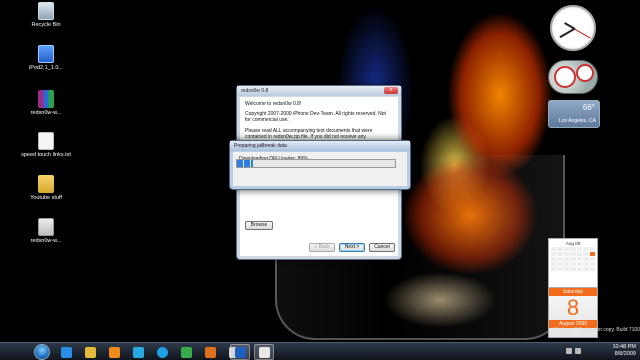 The height and width of the screenshot is (360, 640). What do you see at coordinates (585, 73) in the screenshot?
I see `memory-dial-icon` at bounding box center [585, 73].